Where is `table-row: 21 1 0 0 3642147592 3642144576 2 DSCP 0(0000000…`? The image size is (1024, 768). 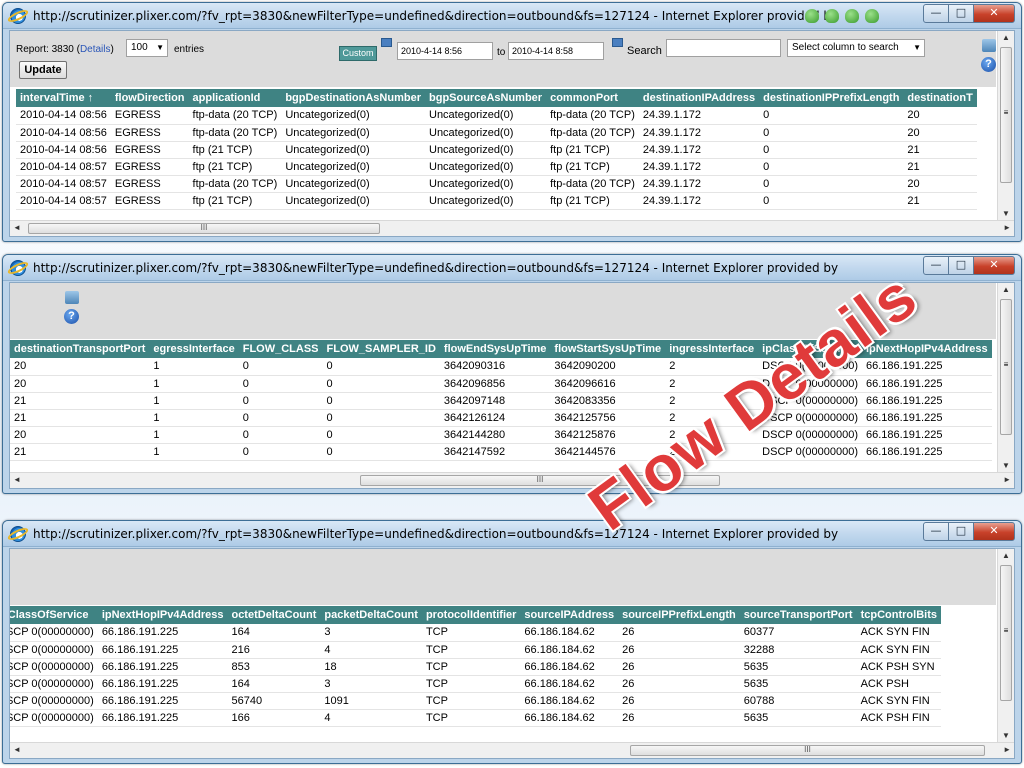
table-row: 21 1 0 0 3642147592 3642144576 2 DSCP 0(0000000… is located at coordinates (501, 452).